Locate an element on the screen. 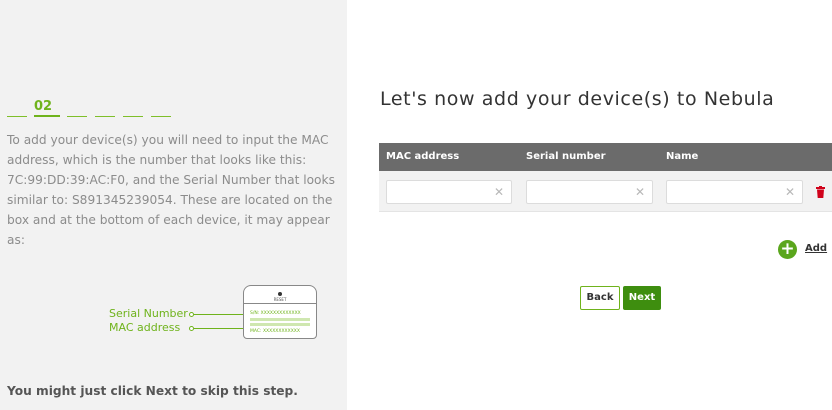  serial-pointer-line is located at coordinates (222, 314).